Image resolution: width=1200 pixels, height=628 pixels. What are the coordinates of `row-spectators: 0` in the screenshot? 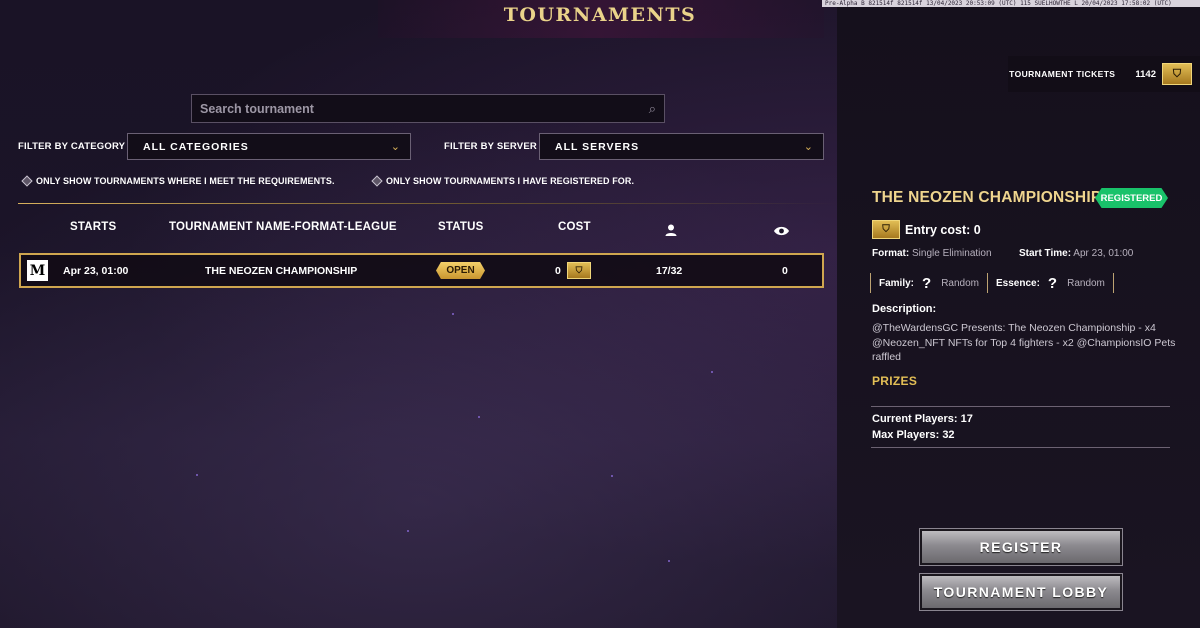 It's located at (785, 271).